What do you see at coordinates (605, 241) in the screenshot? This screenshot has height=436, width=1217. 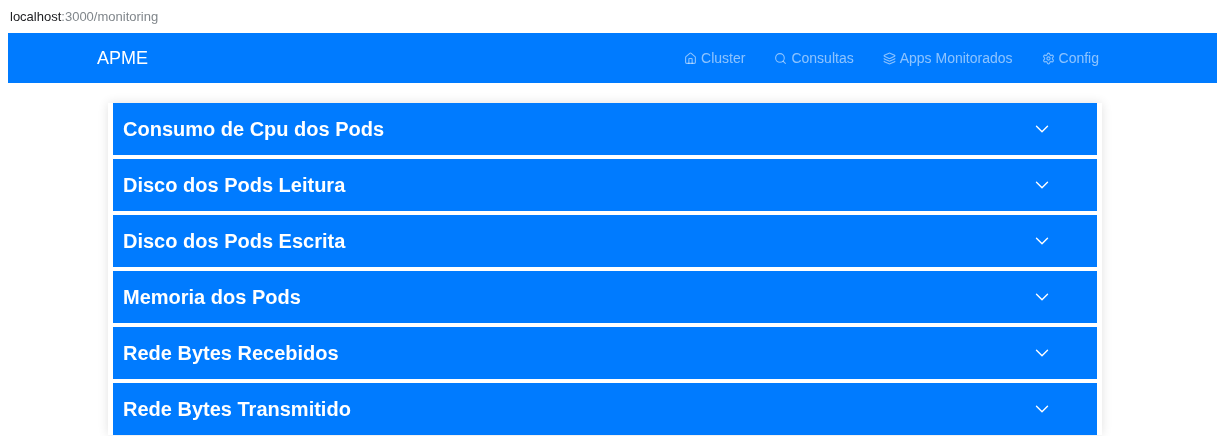 I see `accordion-header: Disco dos Pods Escrita` at bounding box center [605, 241].